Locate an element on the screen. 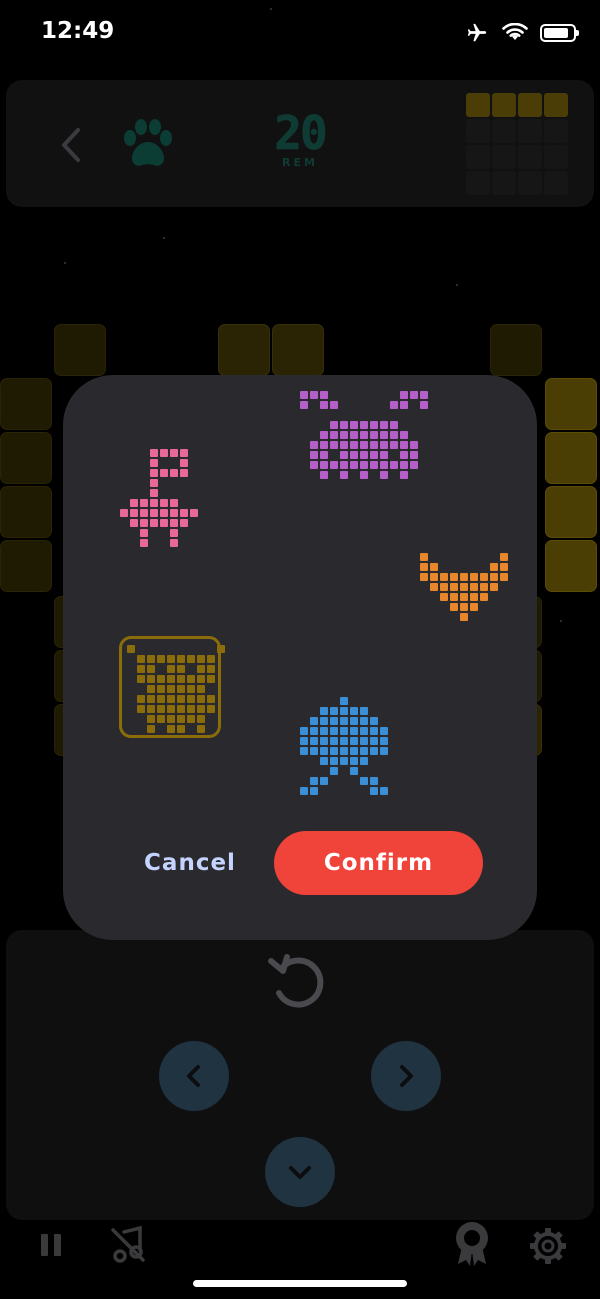  achievements-button is located at coordinates (472, 1246).